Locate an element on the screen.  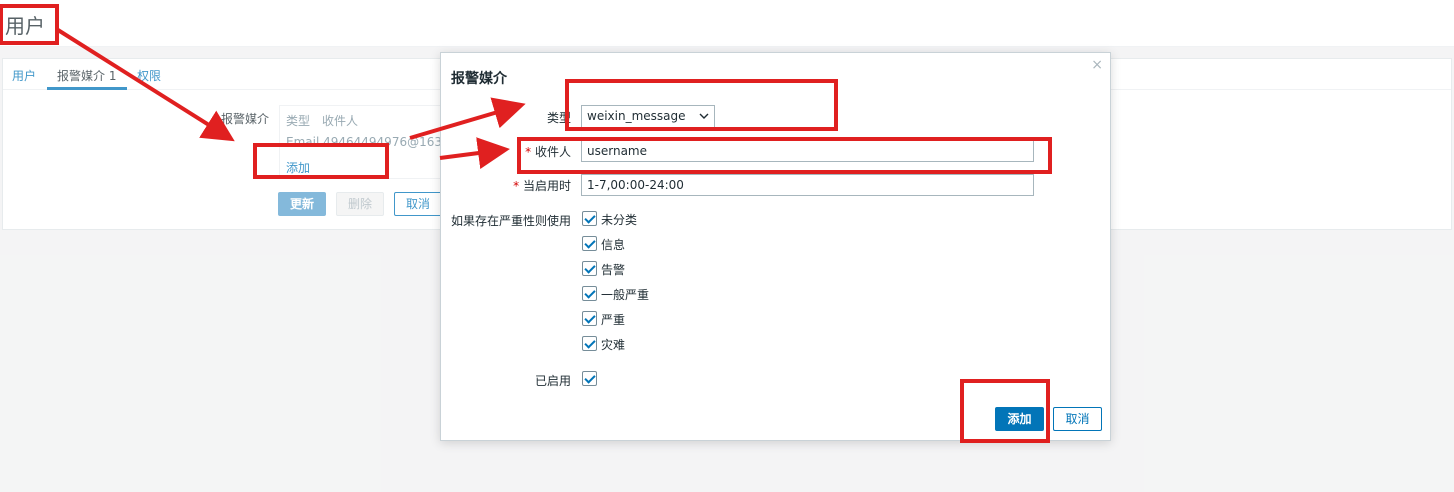
type-select: weixin_message is located at coordinates (648, 116).